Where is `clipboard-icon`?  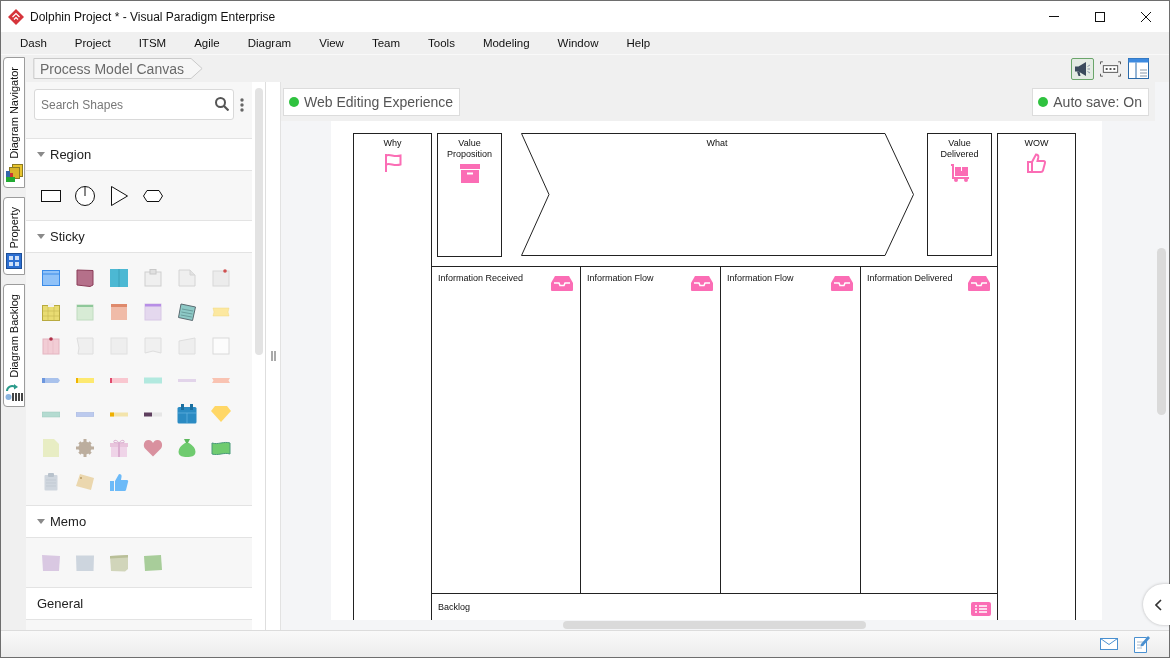
clipboard-icon is located at coordinates (51, 482).